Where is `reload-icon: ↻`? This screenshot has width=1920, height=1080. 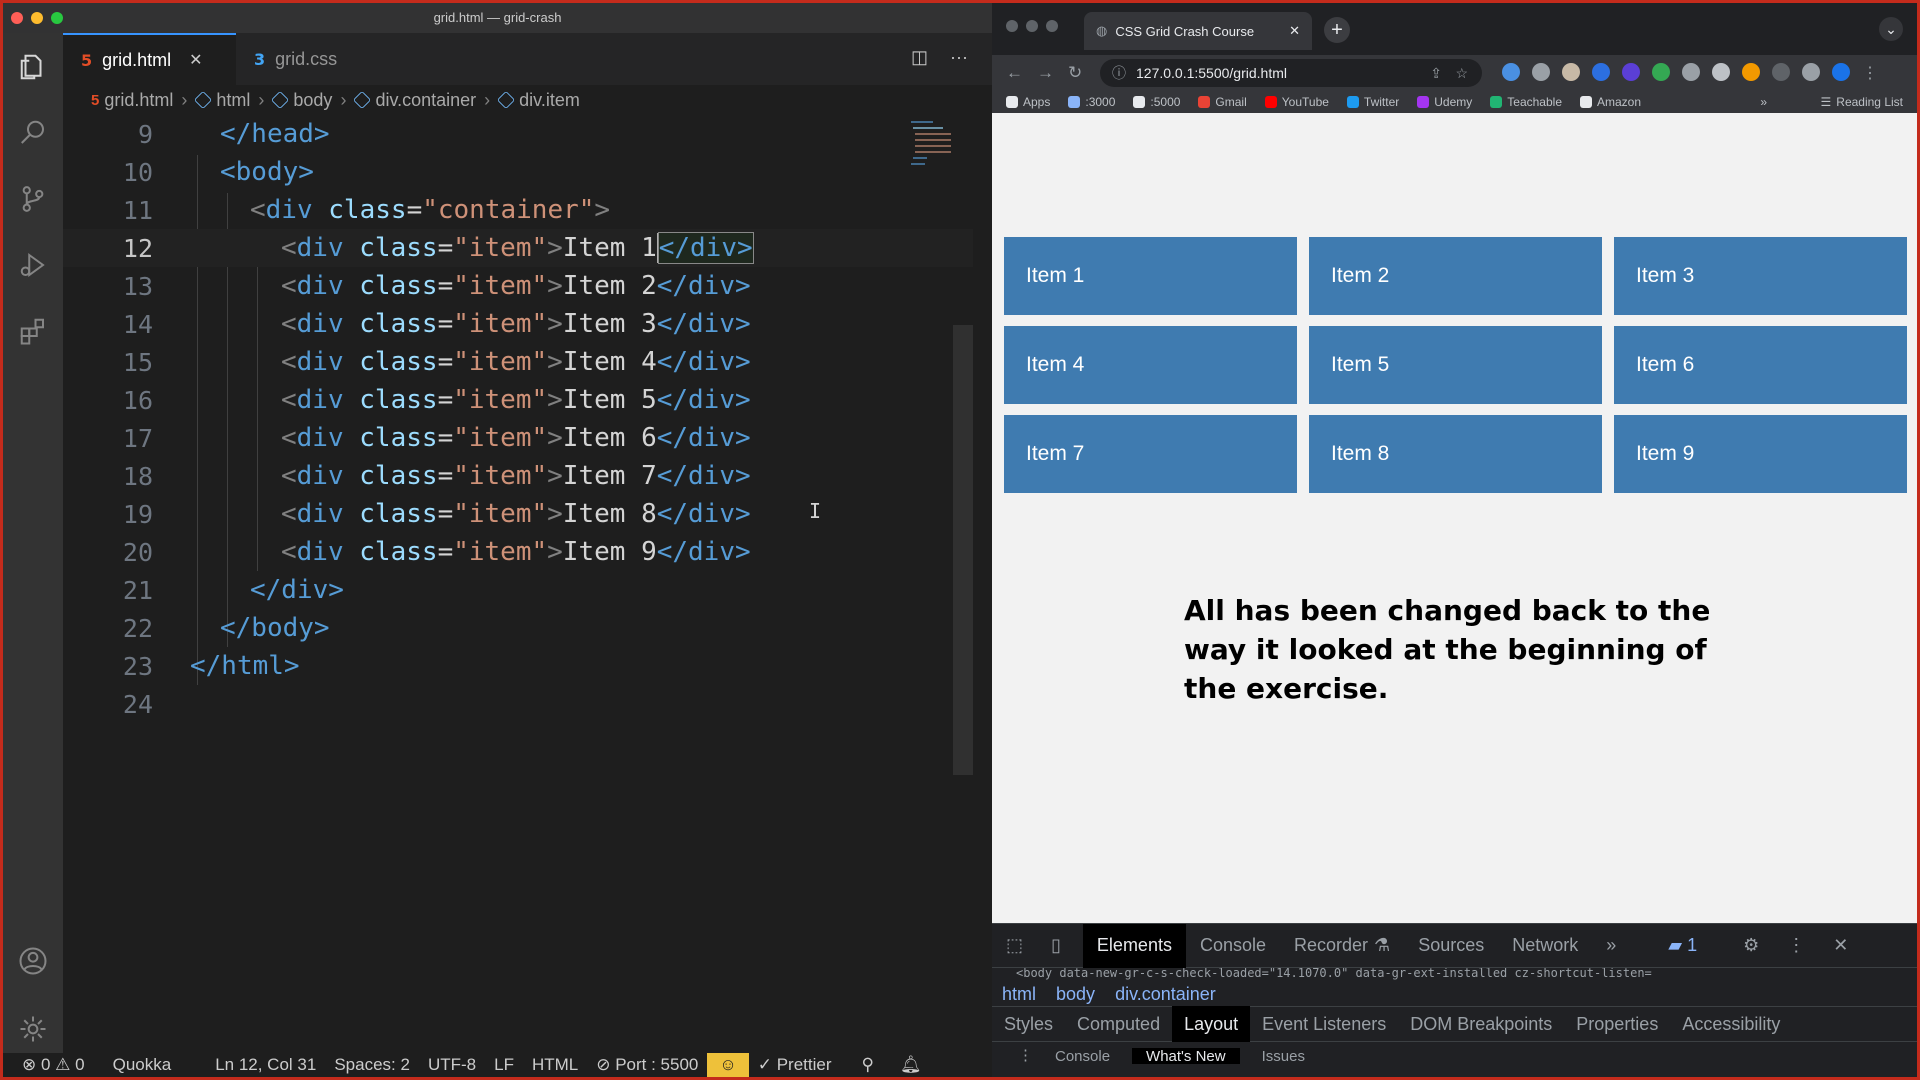
reload-icon: ↻ is located at coordinates (1075, 73).